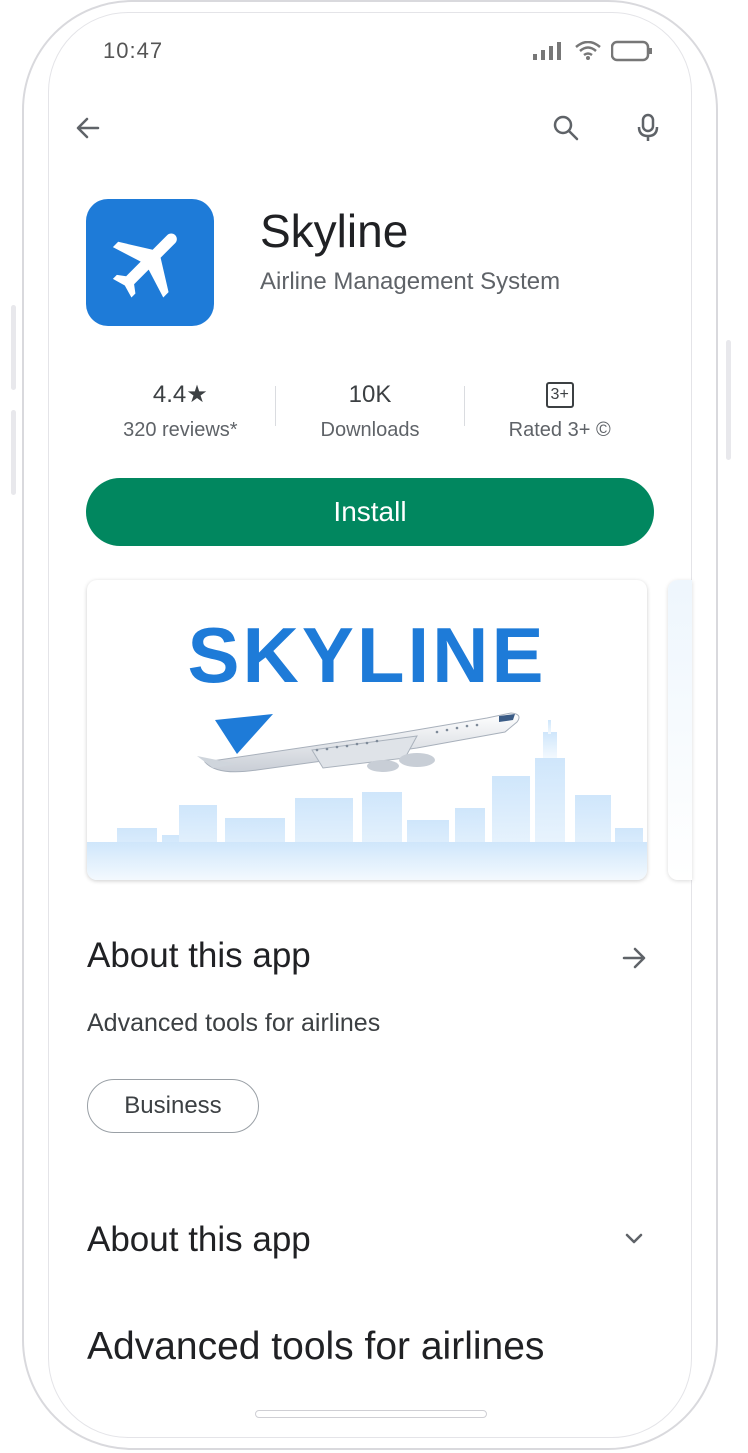 This screenshot has height=1453, width=748. I want to click on app-icon, so click(150, 262).